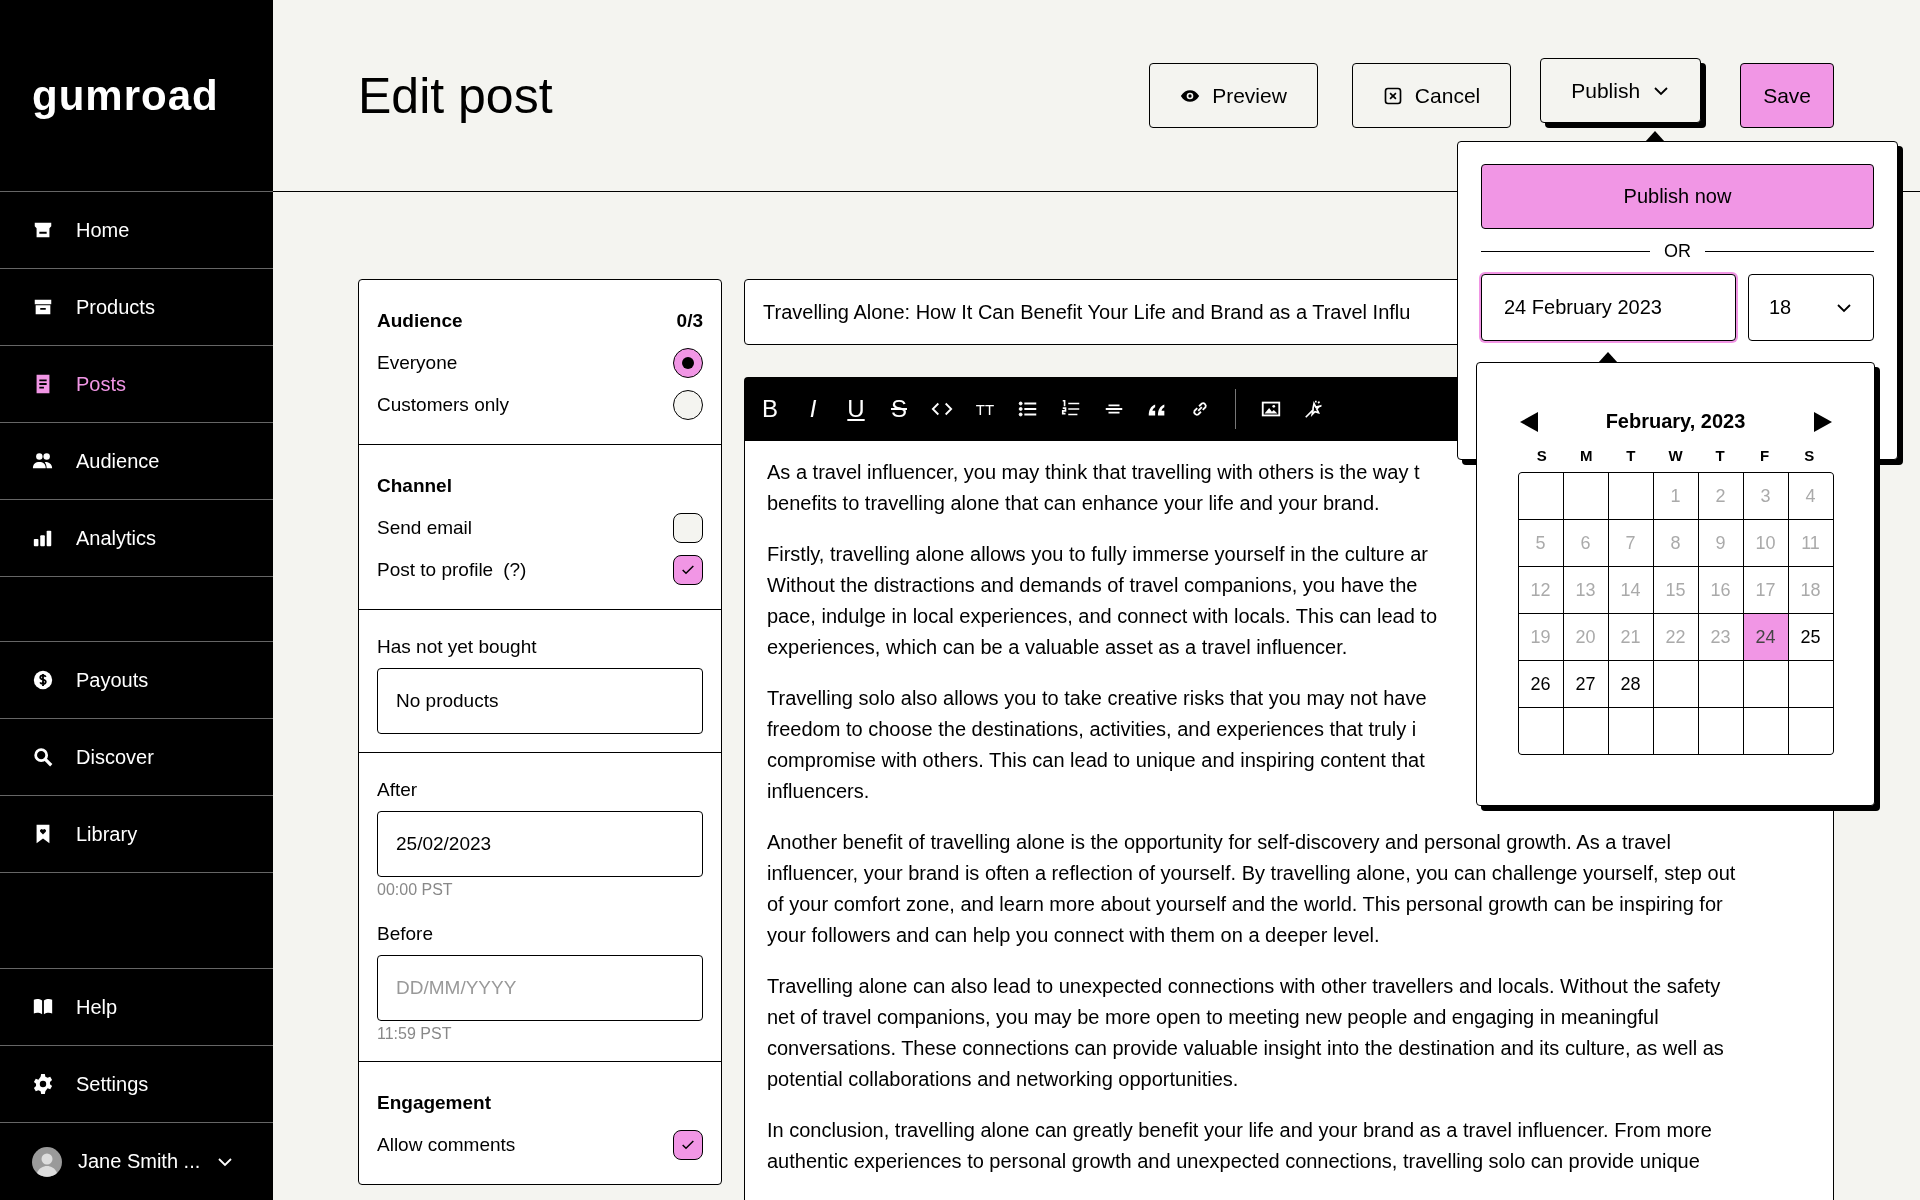 This screenshot has width=1920, height=1200. What do you see at coordinates (515, 570) in the screenshot?
I see `help-mark: (?)` at bounding box center [515, 570].